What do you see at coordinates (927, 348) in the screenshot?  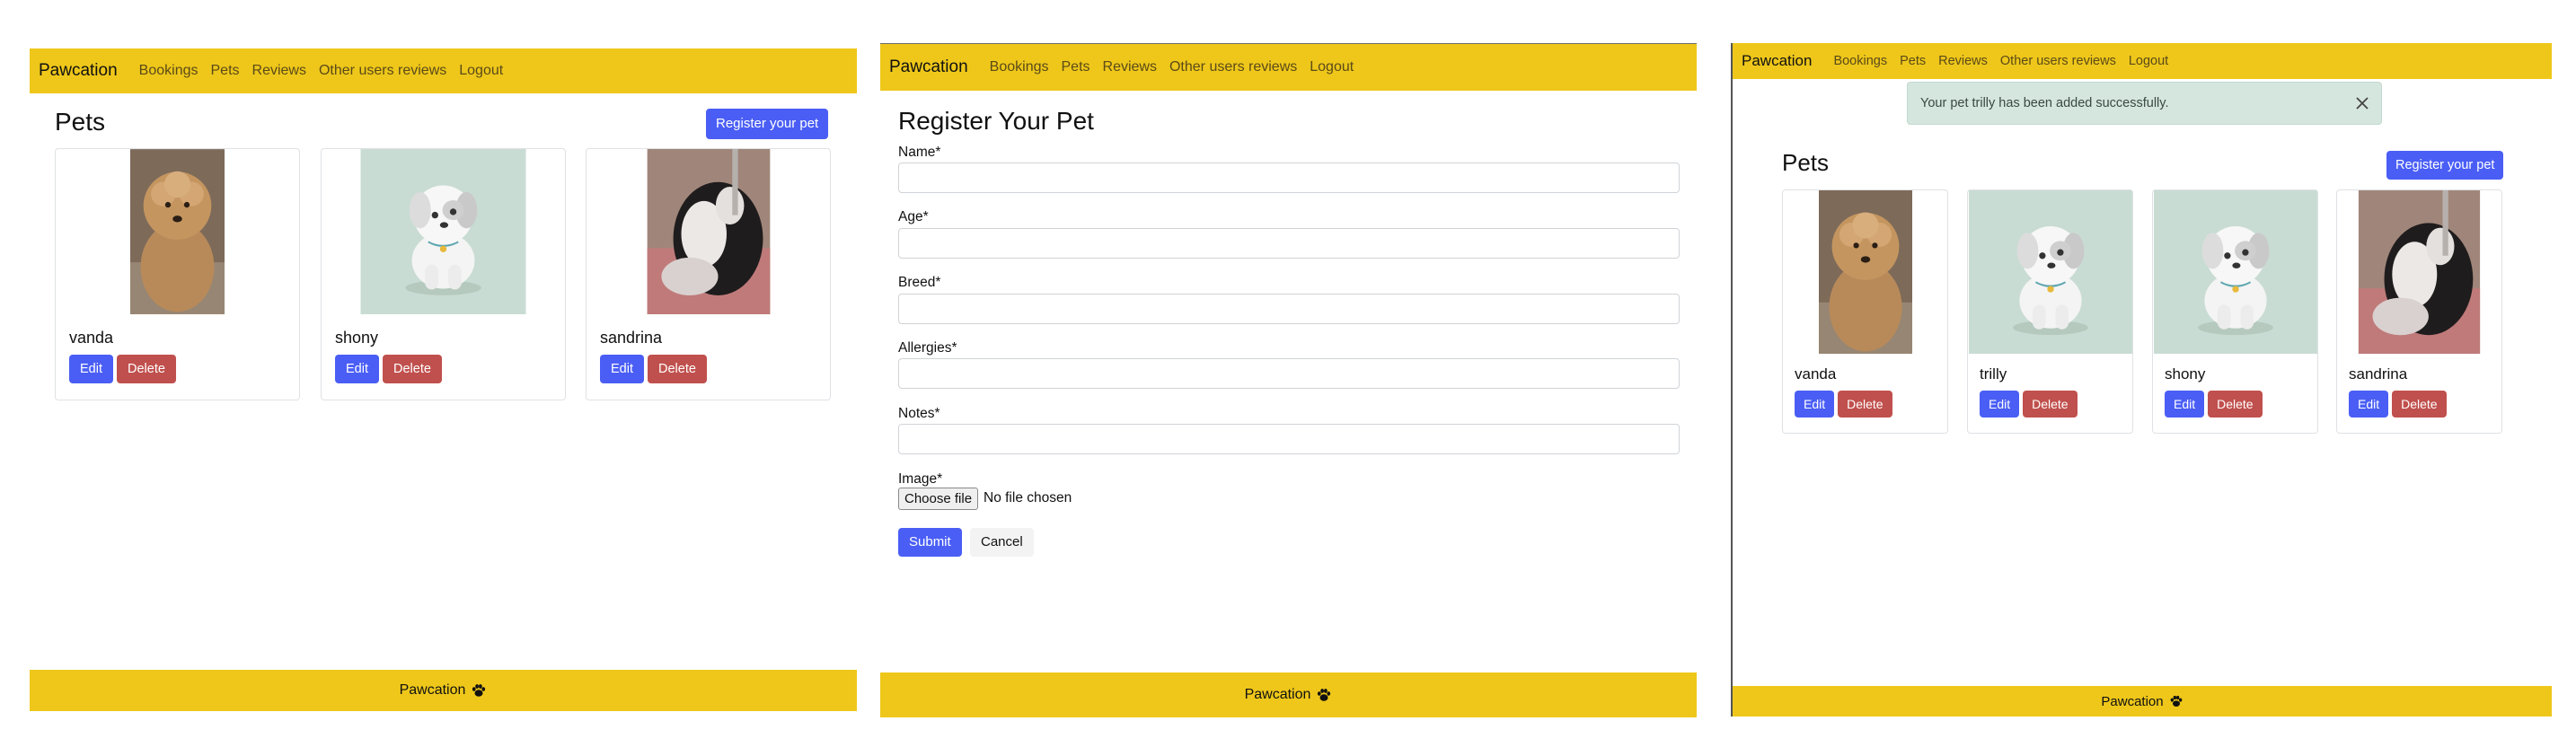 I see `allergies-label: Allergies*` at bounding box center [927, 348].